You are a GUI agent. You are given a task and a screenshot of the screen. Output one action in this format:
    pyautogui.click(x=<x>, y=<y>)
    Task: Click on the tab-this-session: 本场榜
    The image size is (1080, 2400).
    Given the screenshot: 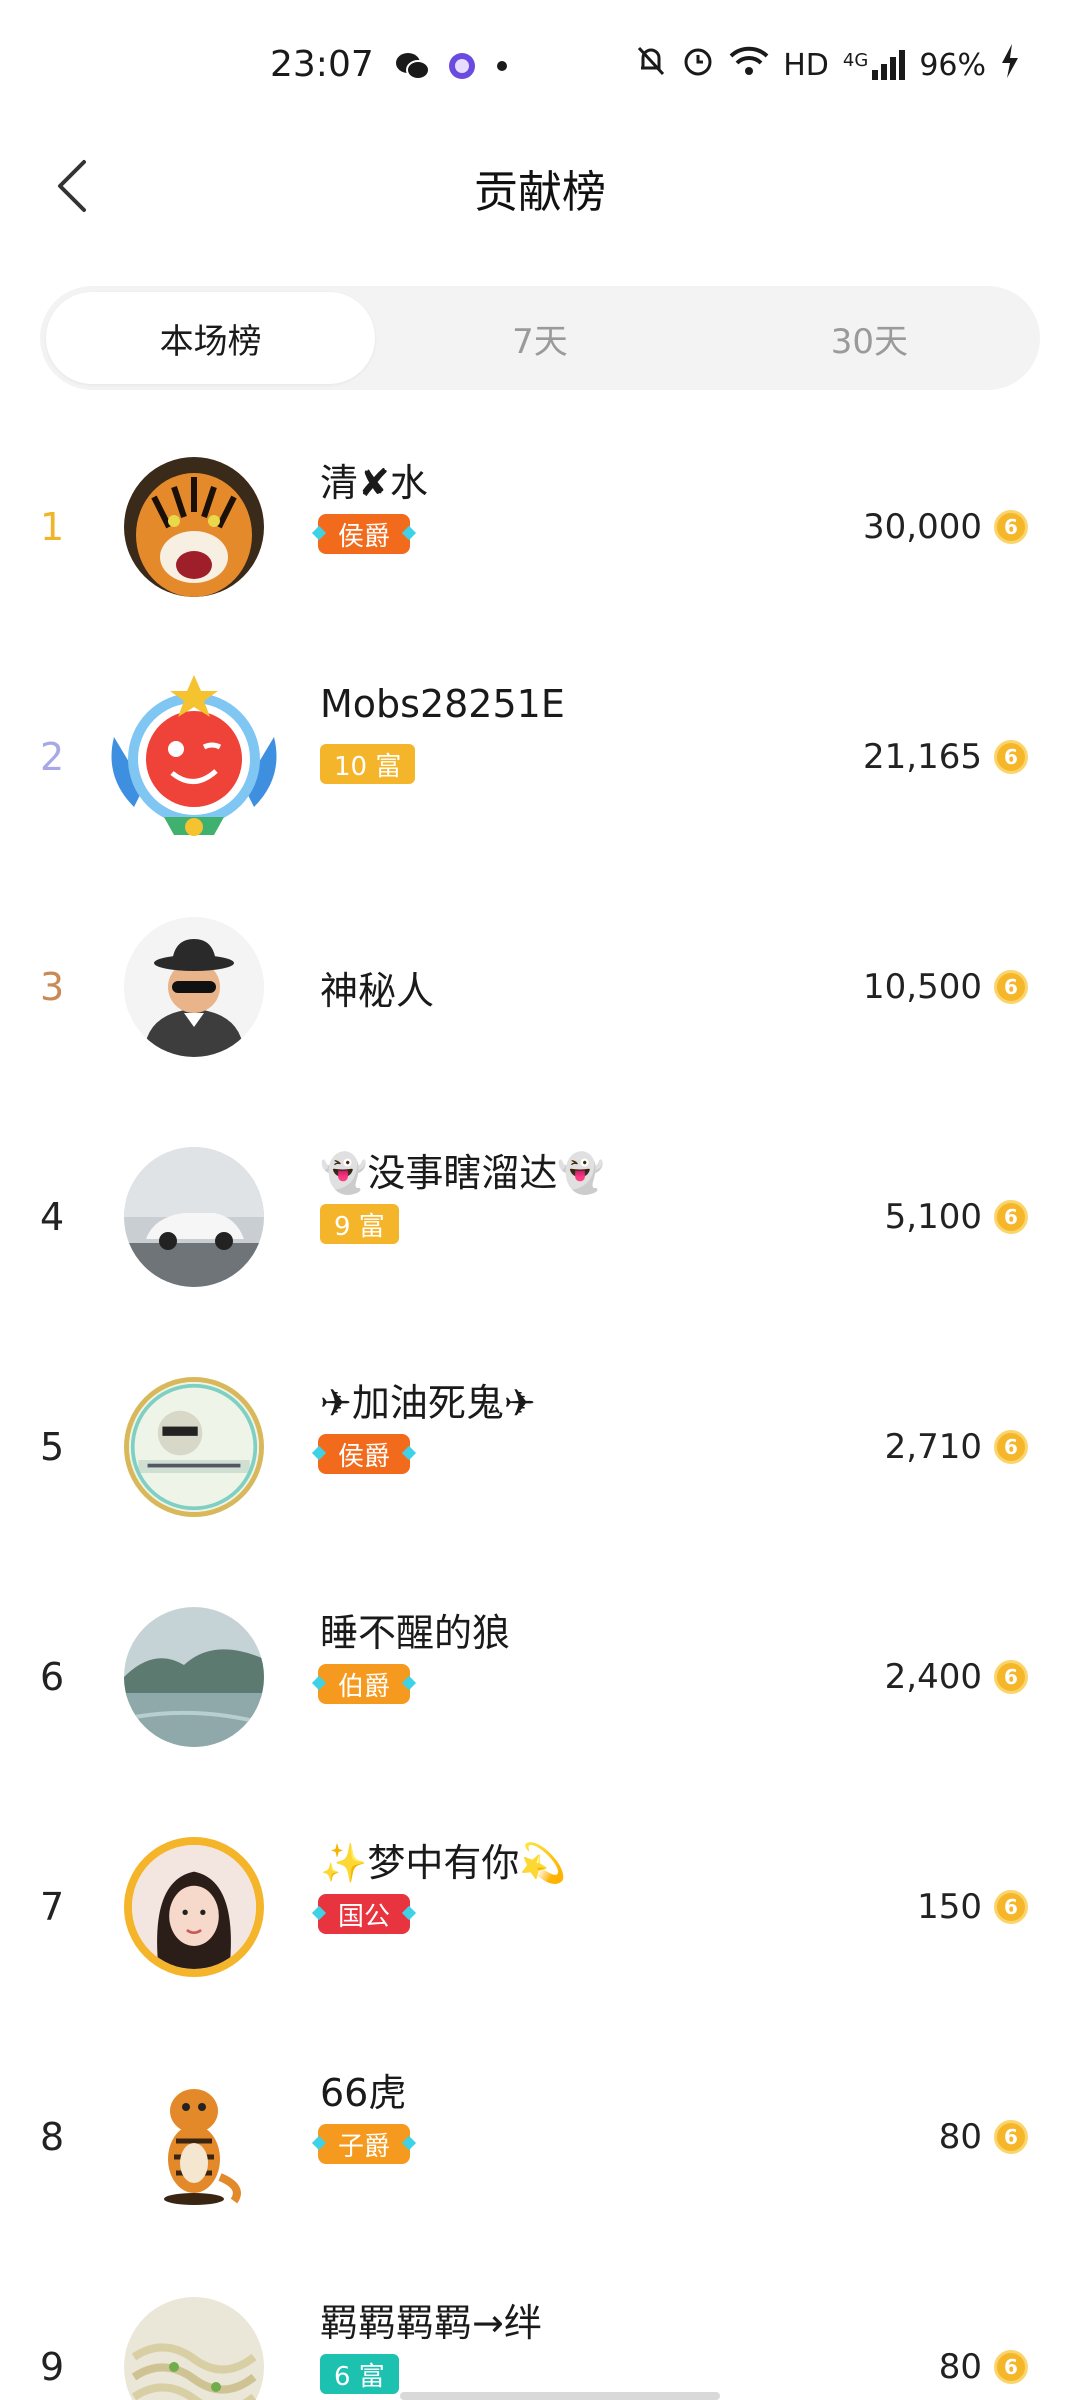 What is the action you would take?
    pyautogui.click(x=211, y=338)
    